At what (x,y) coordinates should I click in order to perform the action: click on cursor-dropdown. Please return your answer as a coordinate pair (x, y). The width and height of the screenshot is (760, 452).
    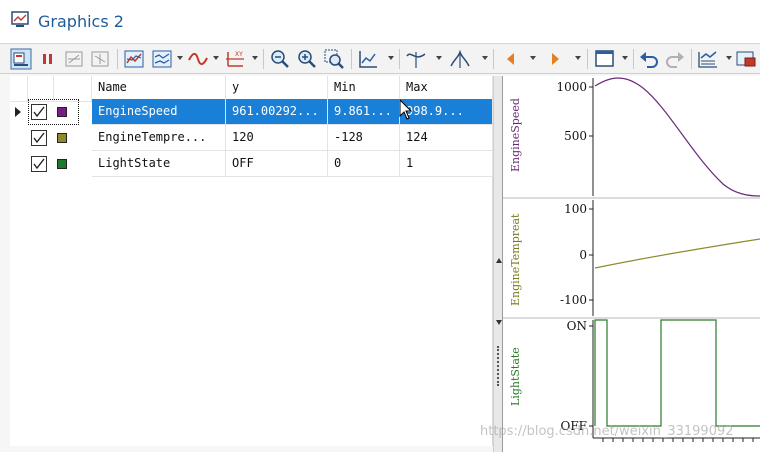
    Looking at the image, I should click on (439, 58).